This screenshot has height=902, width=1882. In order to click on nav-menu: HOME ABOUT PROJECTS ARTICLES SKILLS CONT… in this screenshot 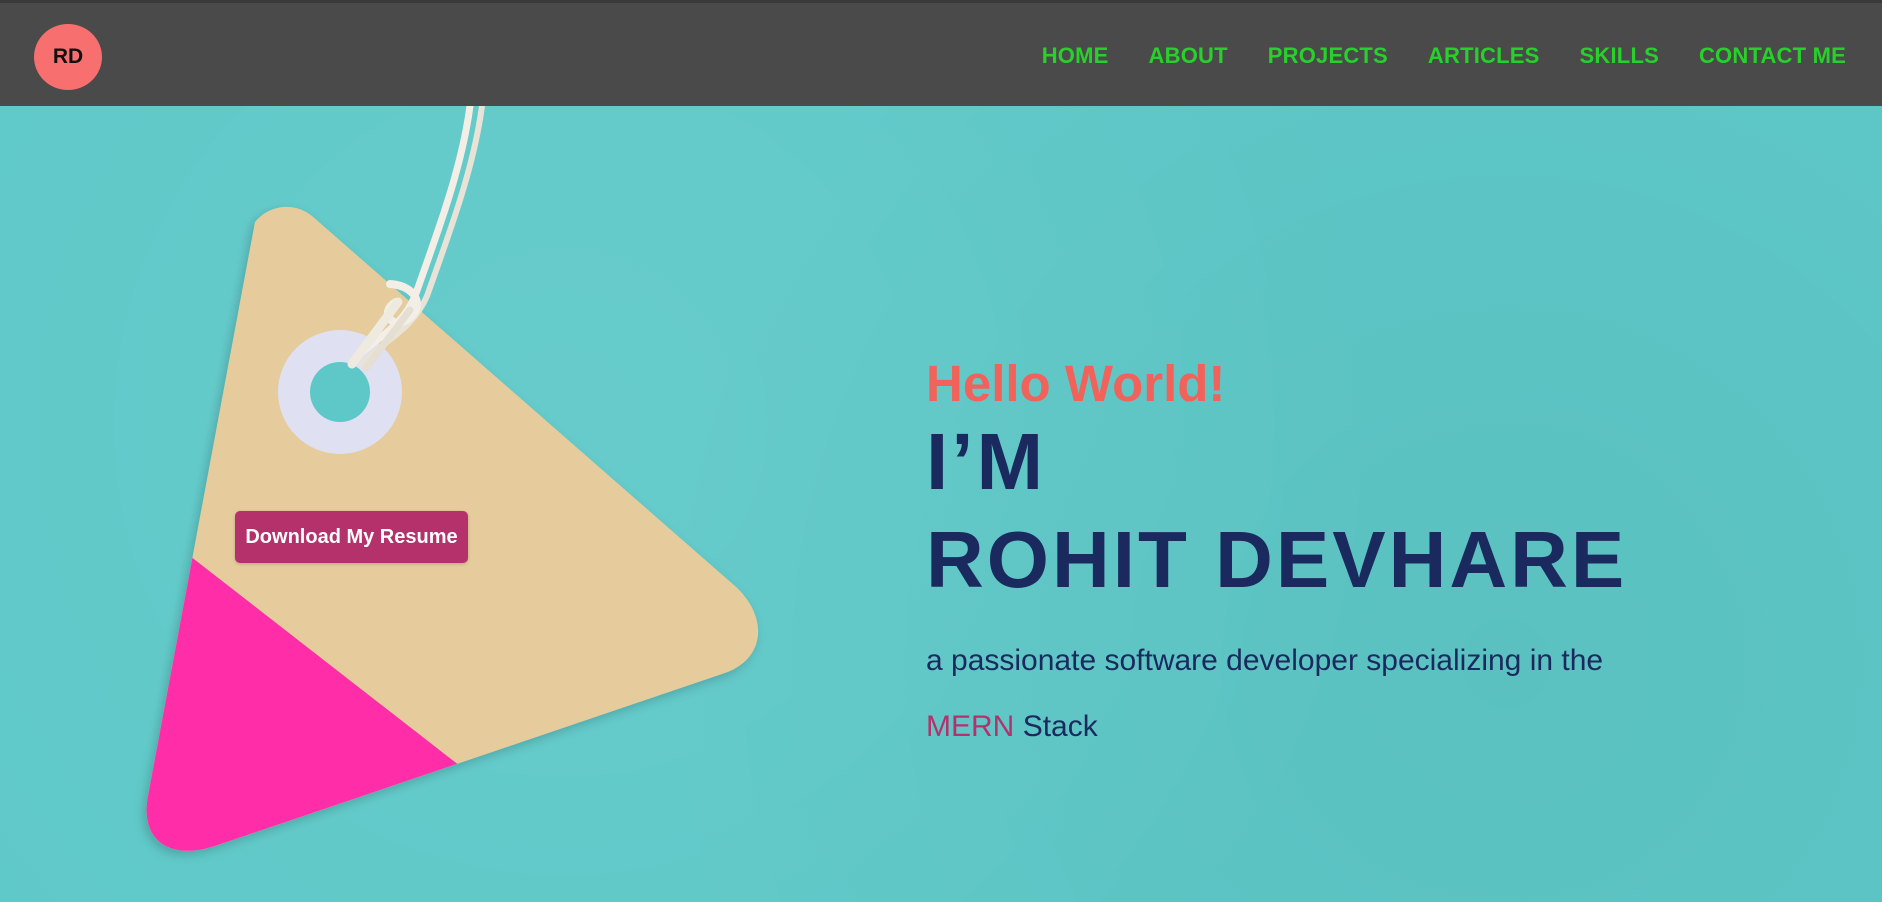, I will do `click(1444, 56)`.